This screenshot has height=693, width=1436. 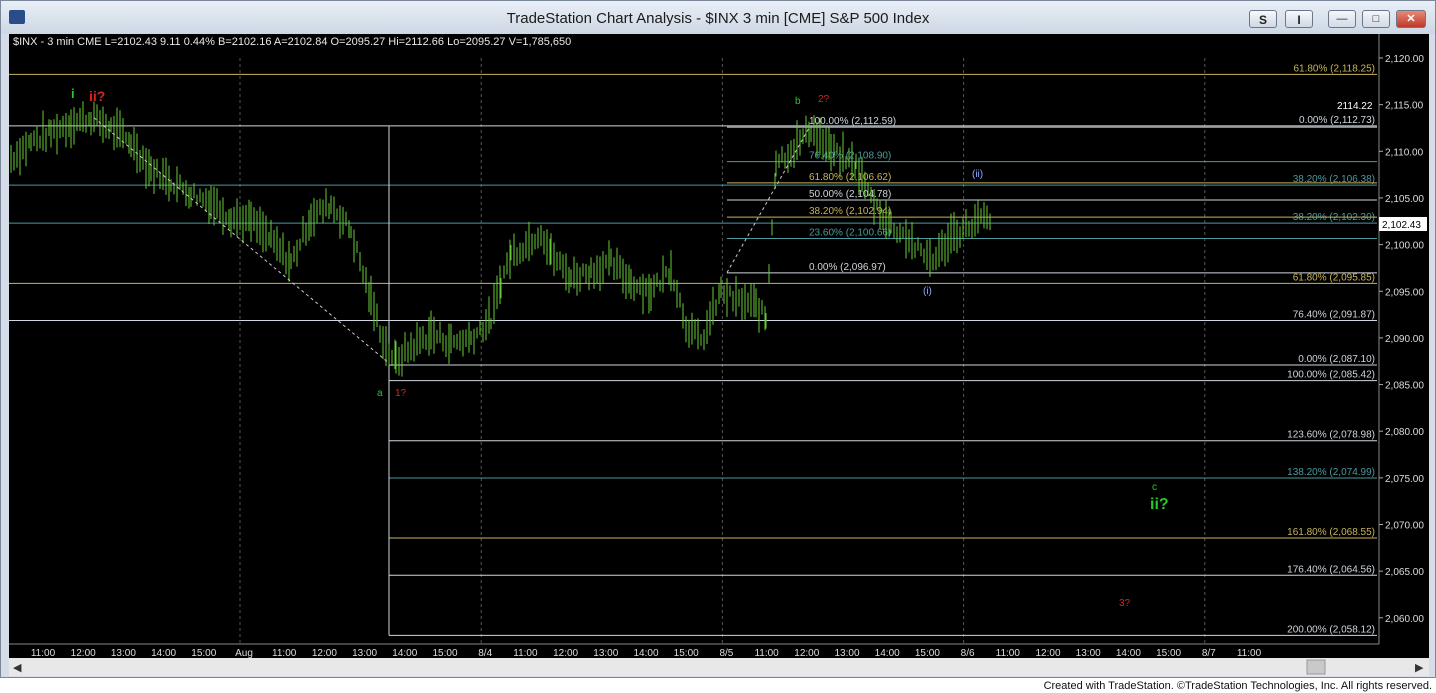 I want to click on restore-button: □, so click(x=1376, y=19).